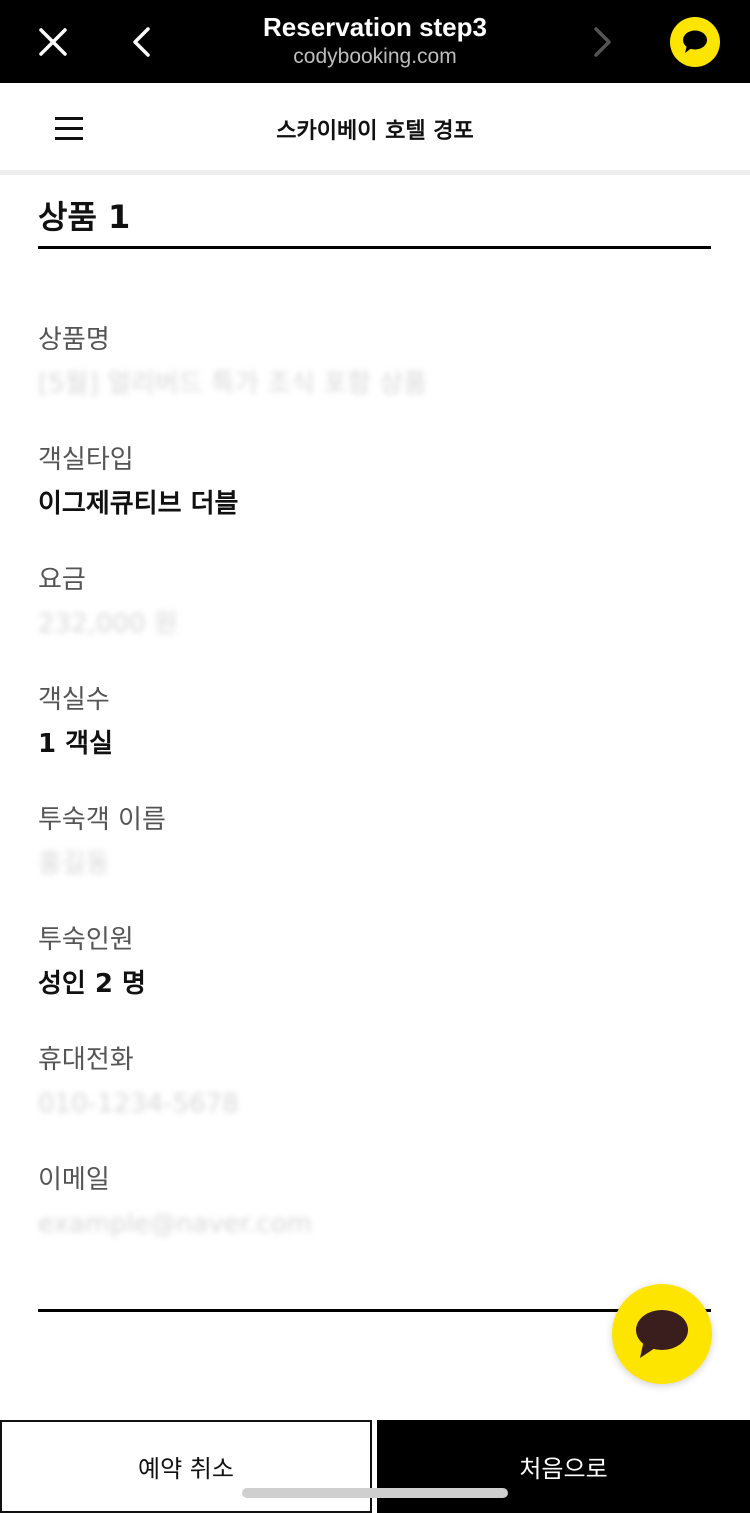  I want to click on chevron-right-icon, so click(602, 41).